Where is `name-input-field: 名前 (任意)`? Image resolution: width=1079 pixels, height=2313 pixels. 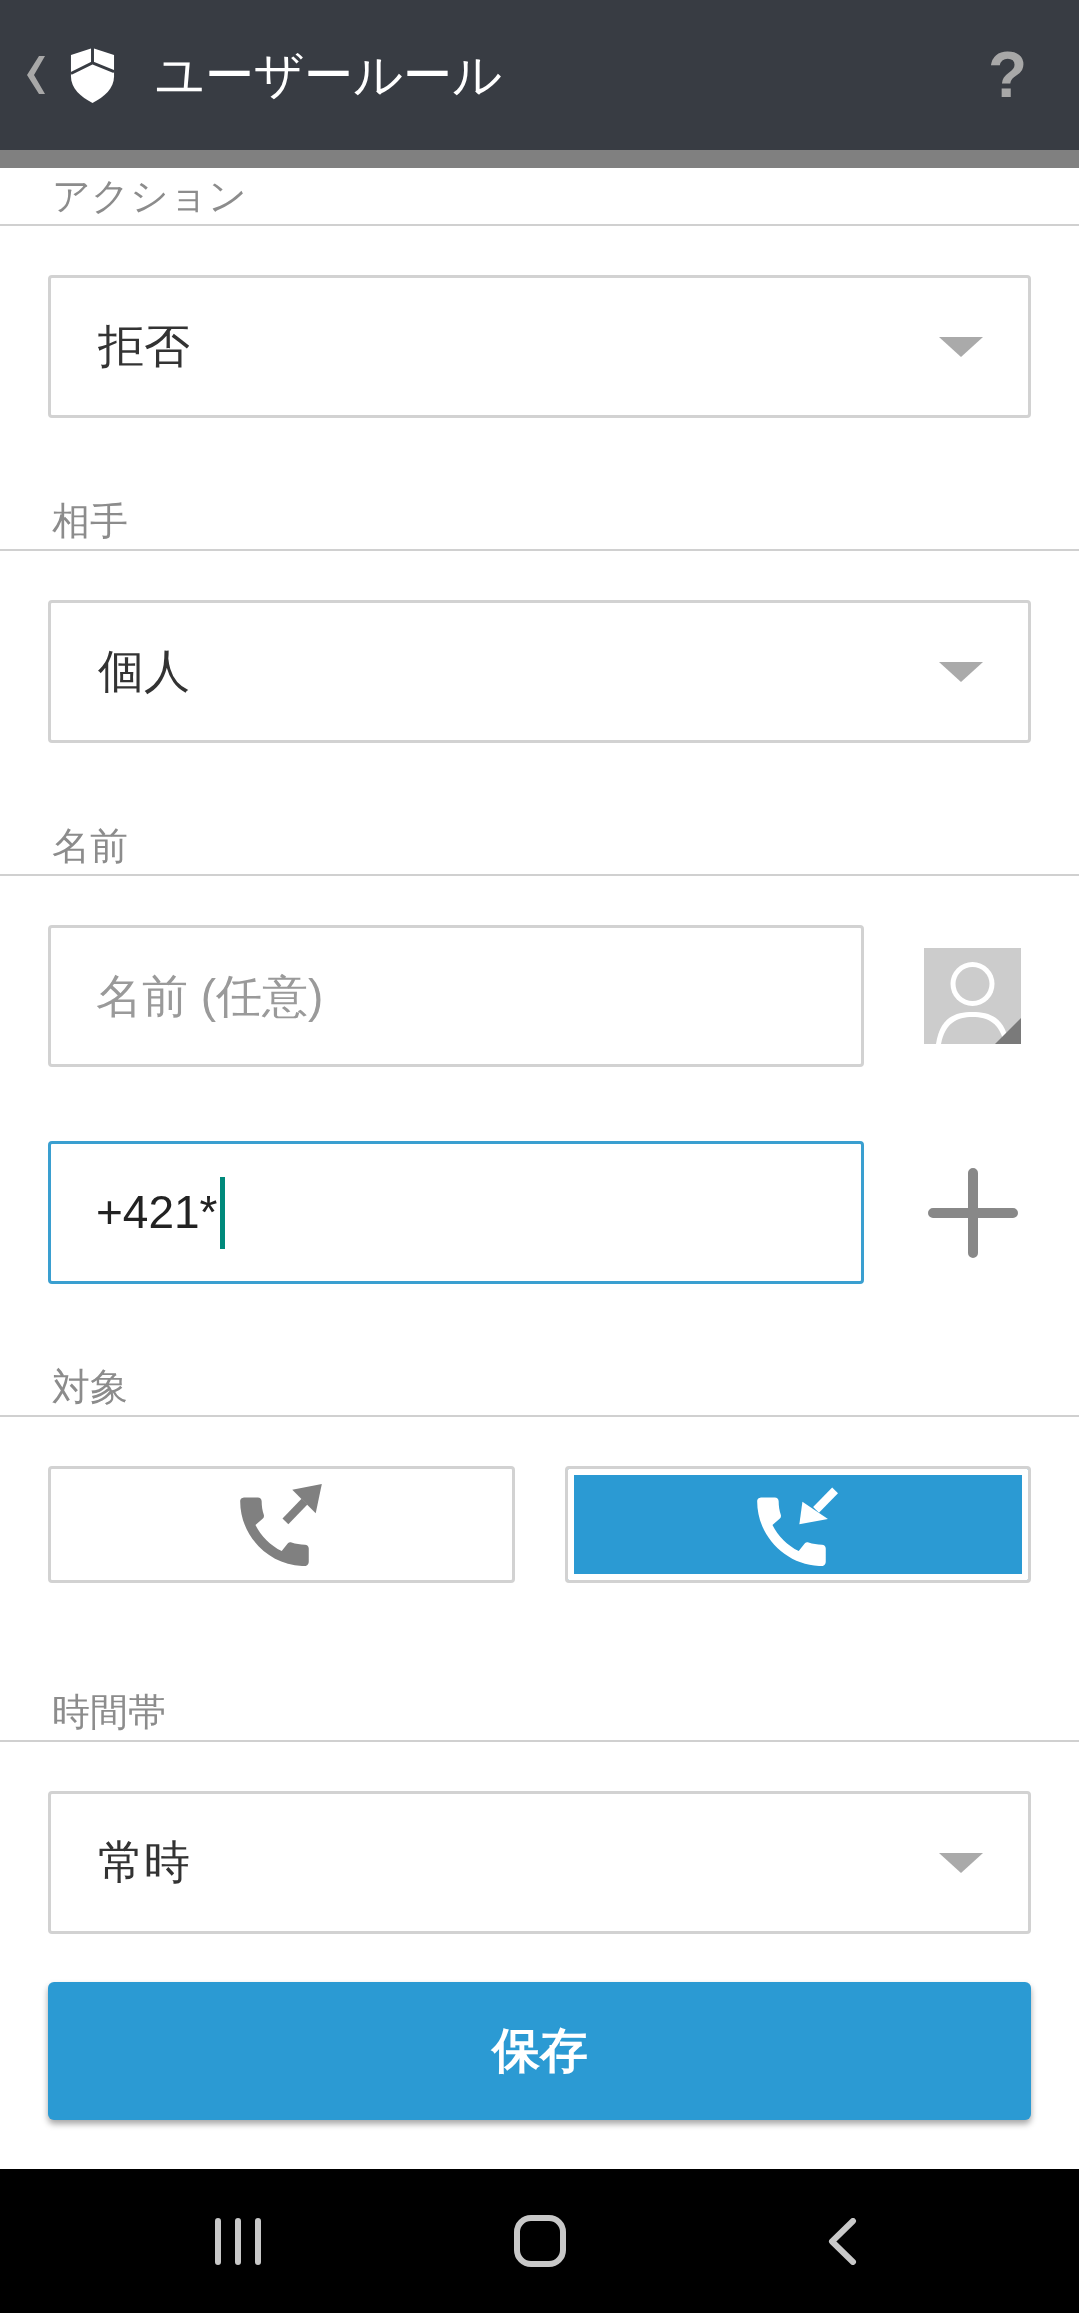 name-input-field: 名前 (任意) is located at coordinates (456, 996).